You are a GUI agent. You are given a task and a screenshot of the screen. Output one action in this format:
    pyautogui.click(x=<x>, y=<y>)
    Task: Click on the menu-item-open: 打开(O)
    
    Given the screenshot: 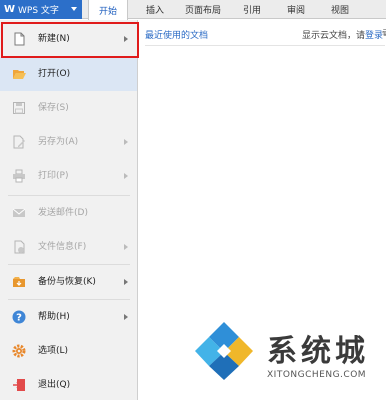 What is the action you would take?
    pyautogui.click(x=68, y=74)
    